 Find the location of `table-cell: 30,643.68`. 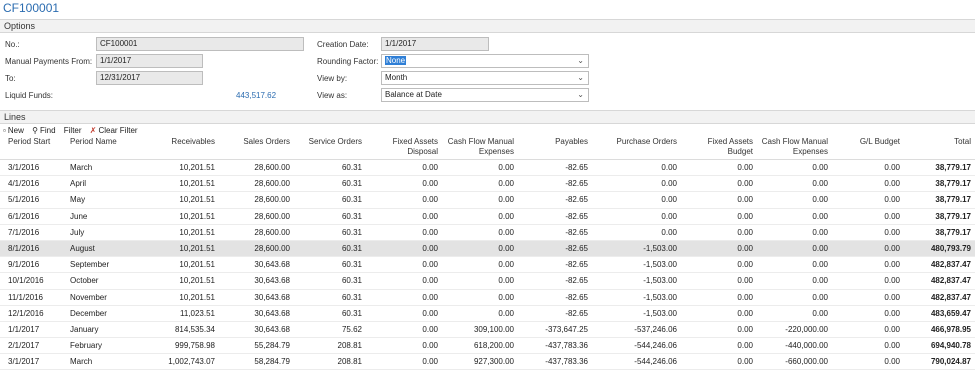

table-cell: 30,643.68 is located at coordinates (256, 297).